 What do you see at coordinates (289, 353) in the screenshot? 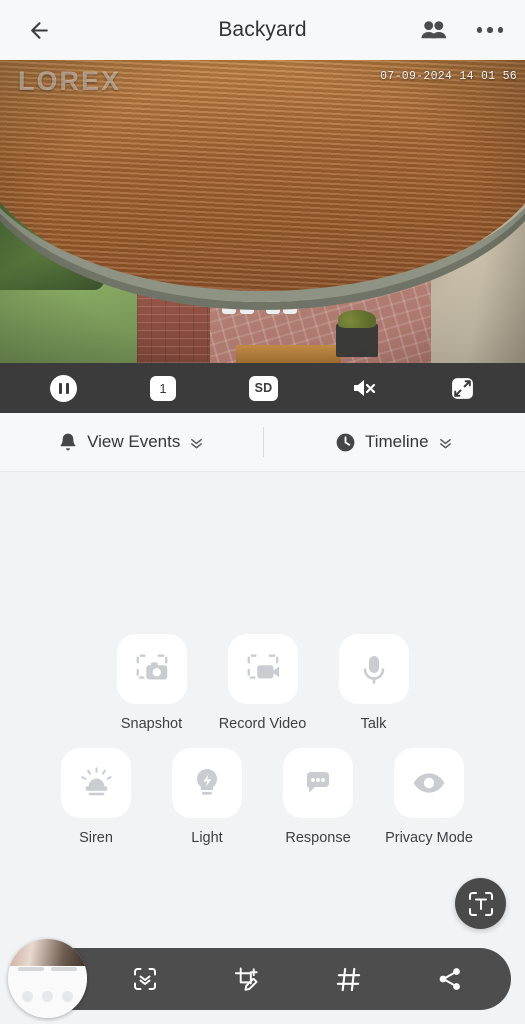
I see `scene-doormat` at bounding box center [289, 353].